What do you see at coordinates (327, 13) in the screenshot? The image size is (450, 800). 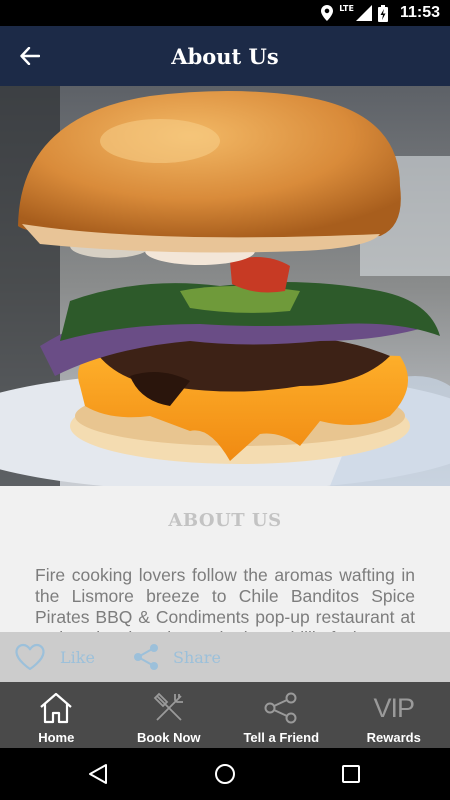 I see `location-icon` at bounding box center [327, 13].